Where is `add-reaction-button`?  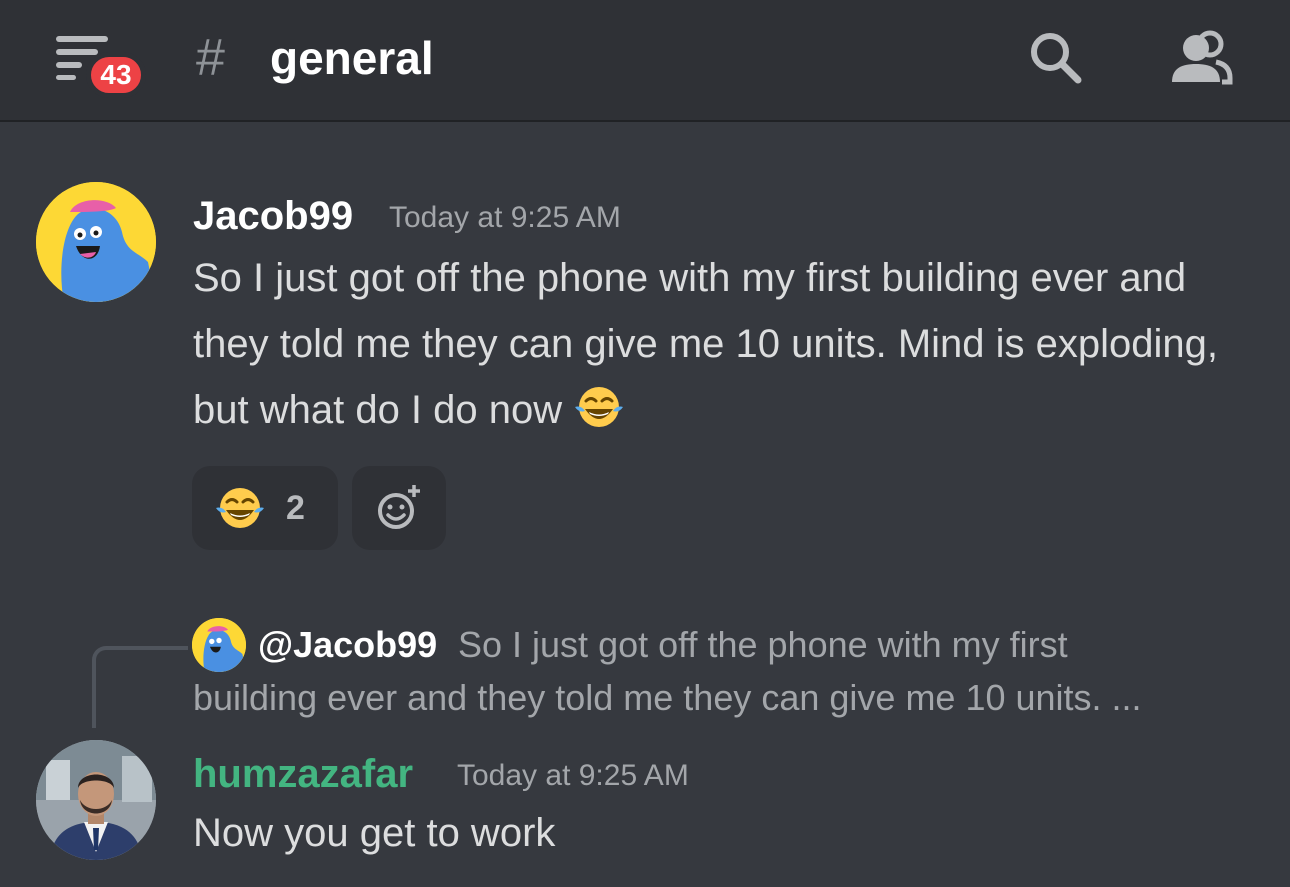 add-reaction-button is located at coordinates (399, 508).